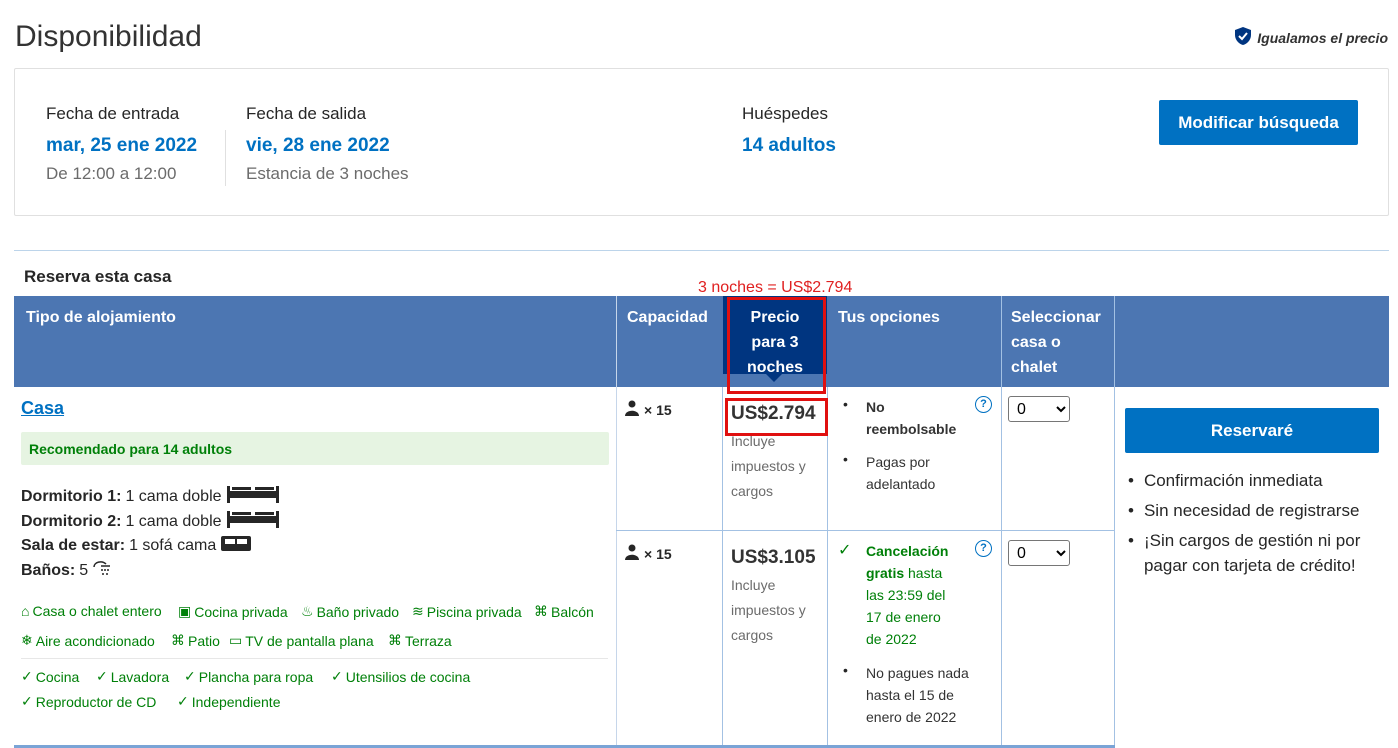  Describe the element at coordinates (1243, 37) in the screenshot. I see `shield-check-icon` at that location.